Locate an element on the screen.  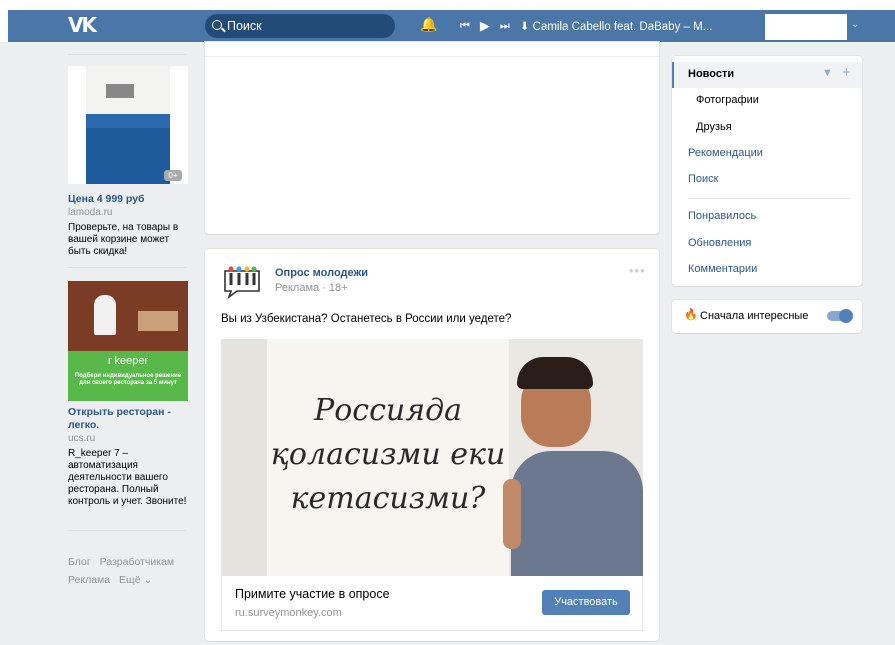
search-input: Поиск is located at coordinates (300, 26).